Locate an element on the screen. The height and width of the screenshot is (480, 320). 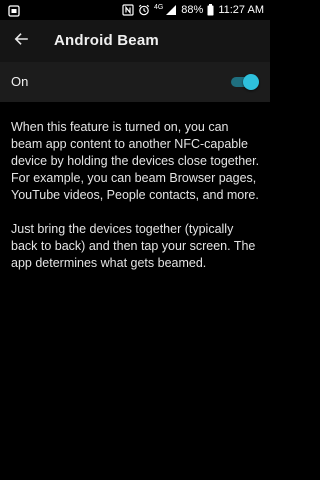
battery-percent: 88% is located at coordinates (192, 10).